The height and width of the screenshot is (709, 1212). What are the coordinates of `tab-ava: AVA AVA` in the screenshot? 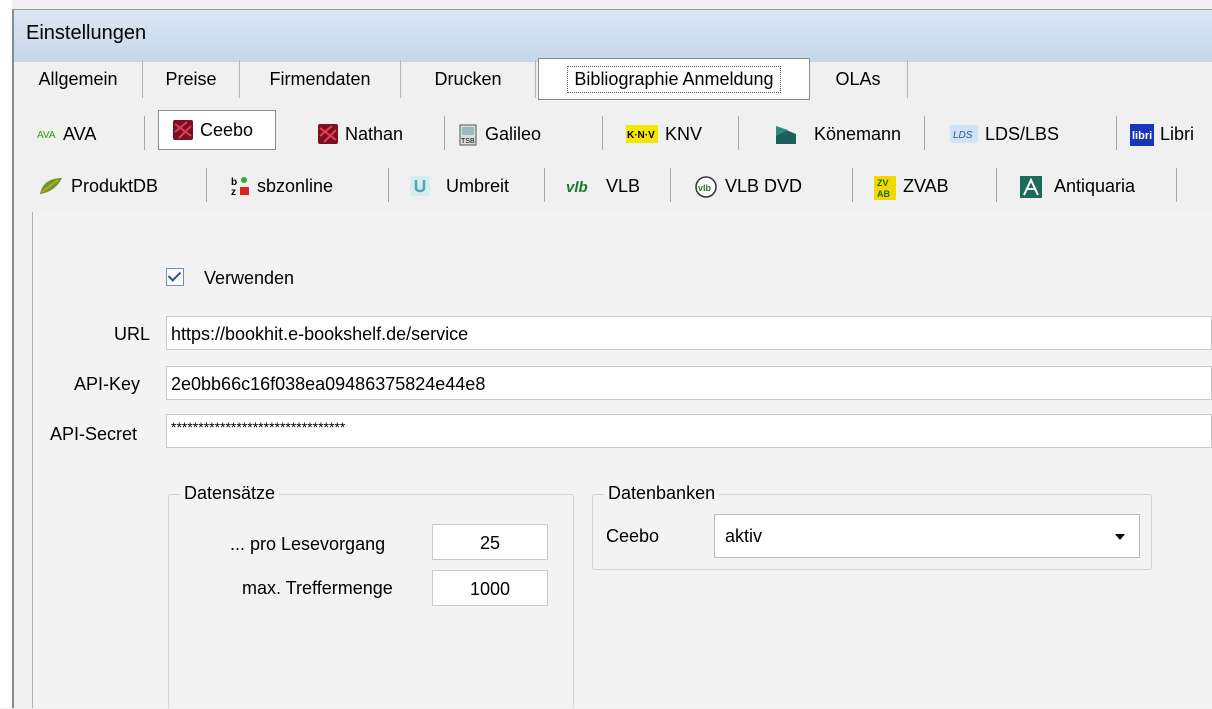 It's located at (66, 134).